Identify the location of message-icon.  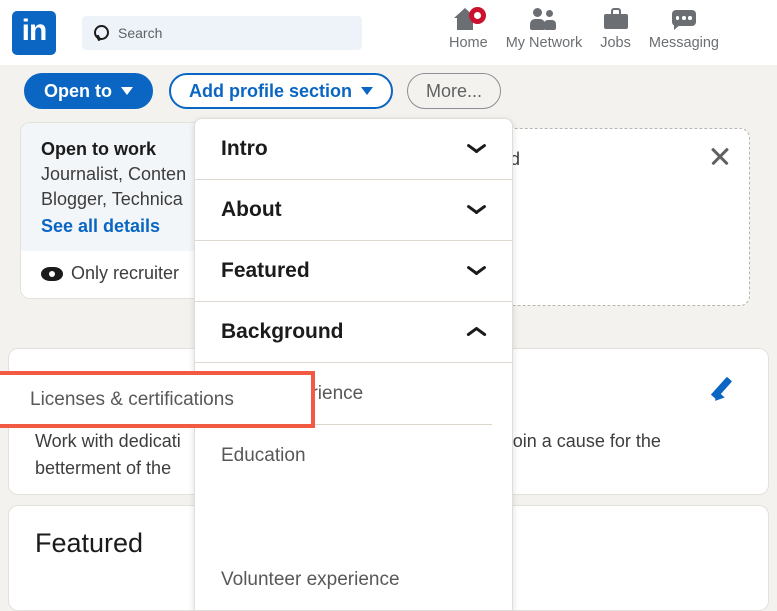
(684, 19).